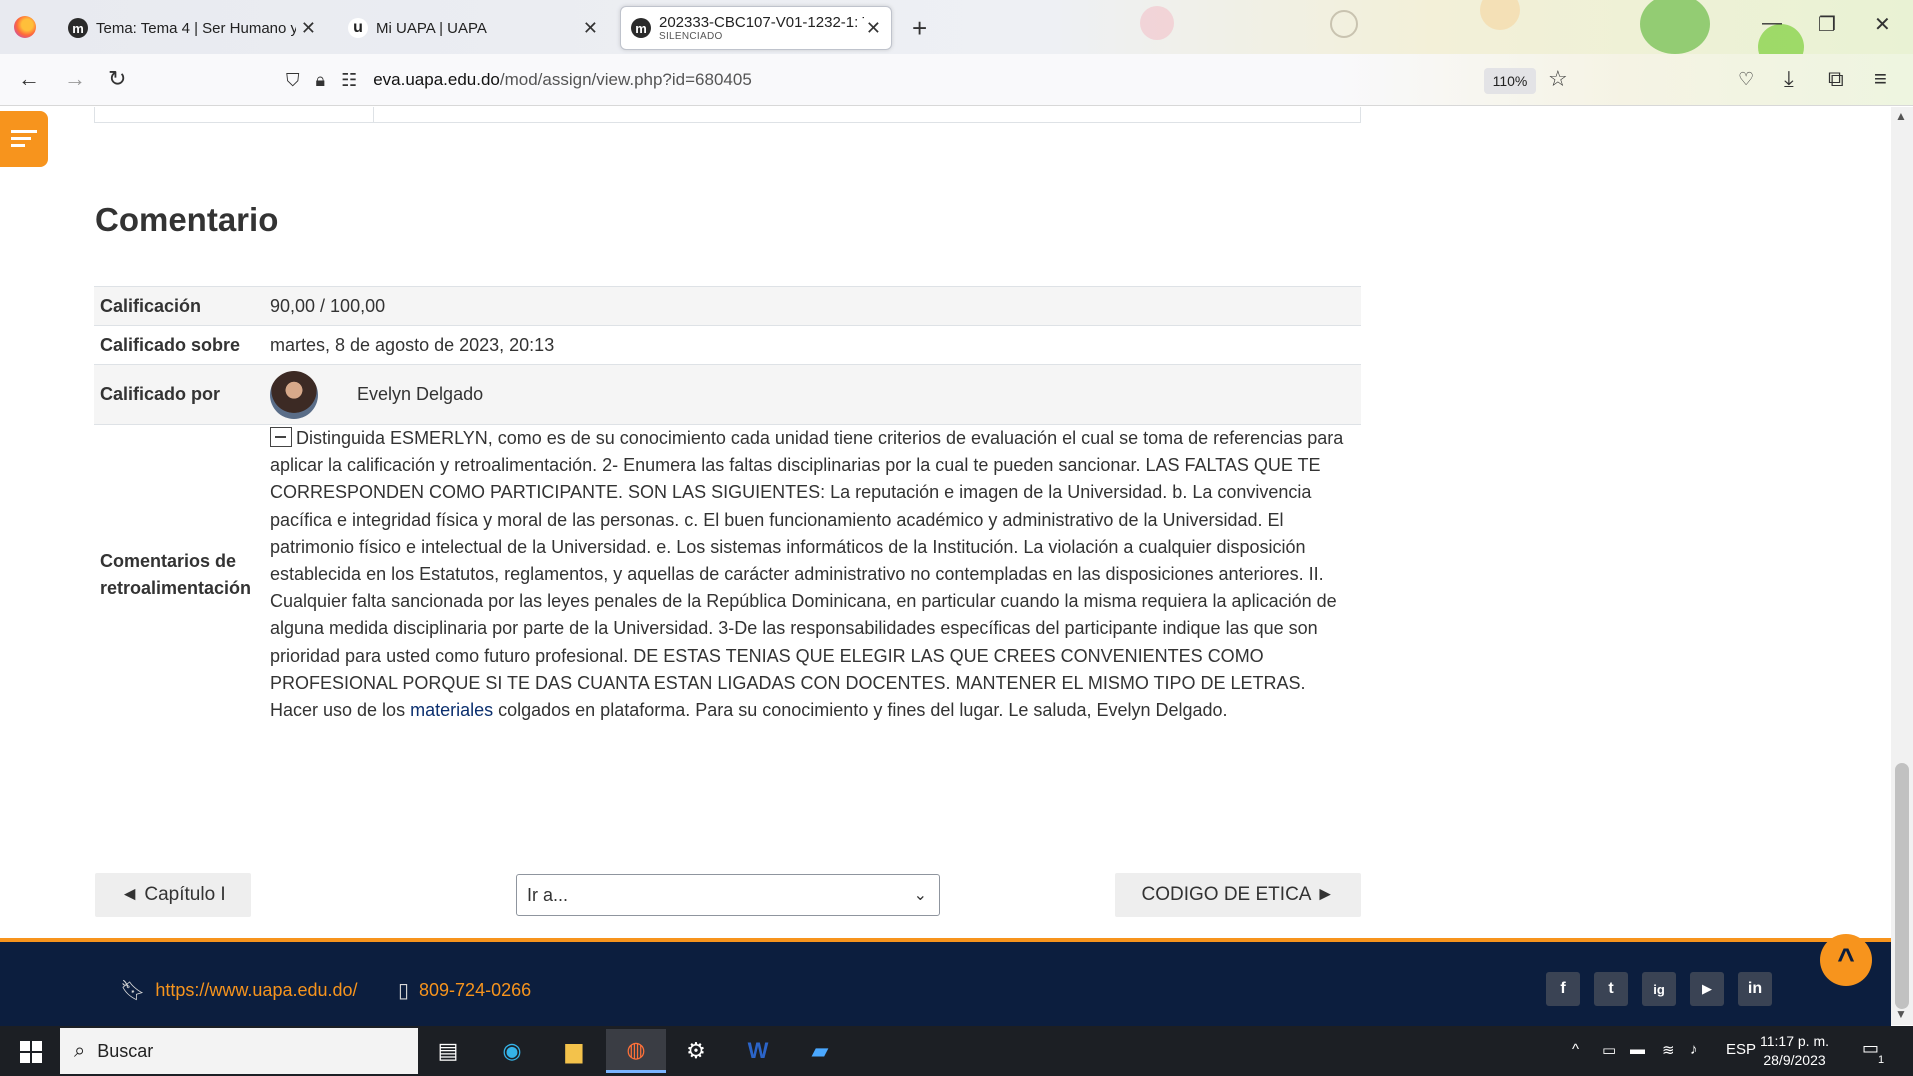  I want to click on bookmark-icon: 🔖︎, so click(133, 991).